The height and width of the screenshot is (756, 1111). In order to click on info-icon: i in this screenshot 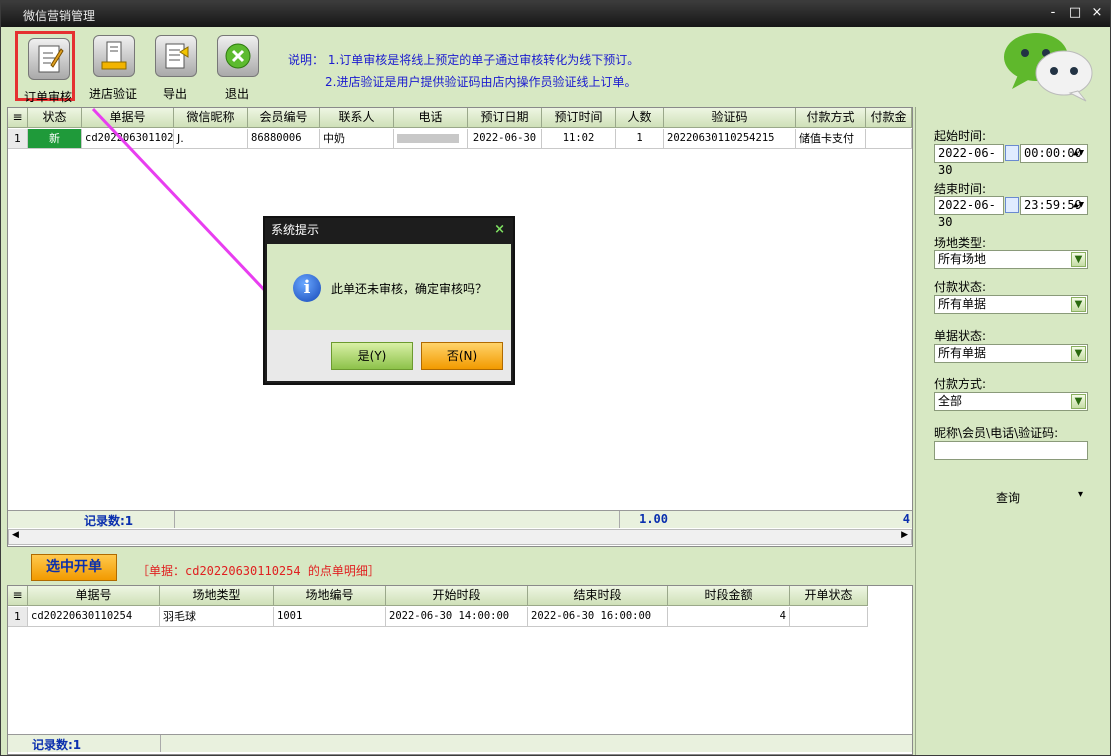, I will do `click(307, 288)`.